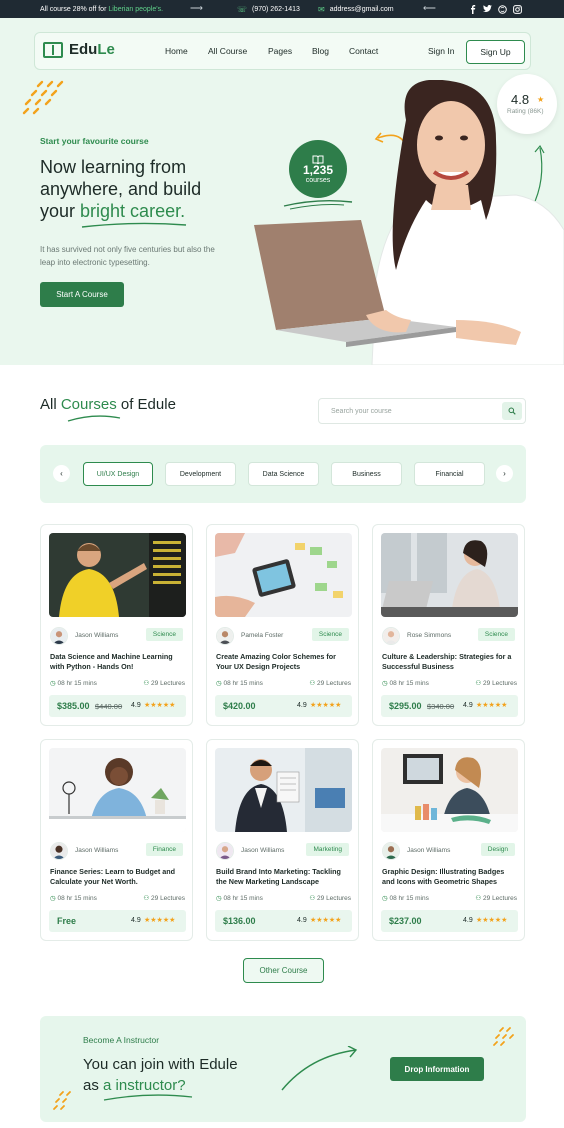 The image size is (564, 1128). What do you see at coordinates (497, 849) in the screenshot?
I see `category-tag: Design` at bounding box center [497, 849].